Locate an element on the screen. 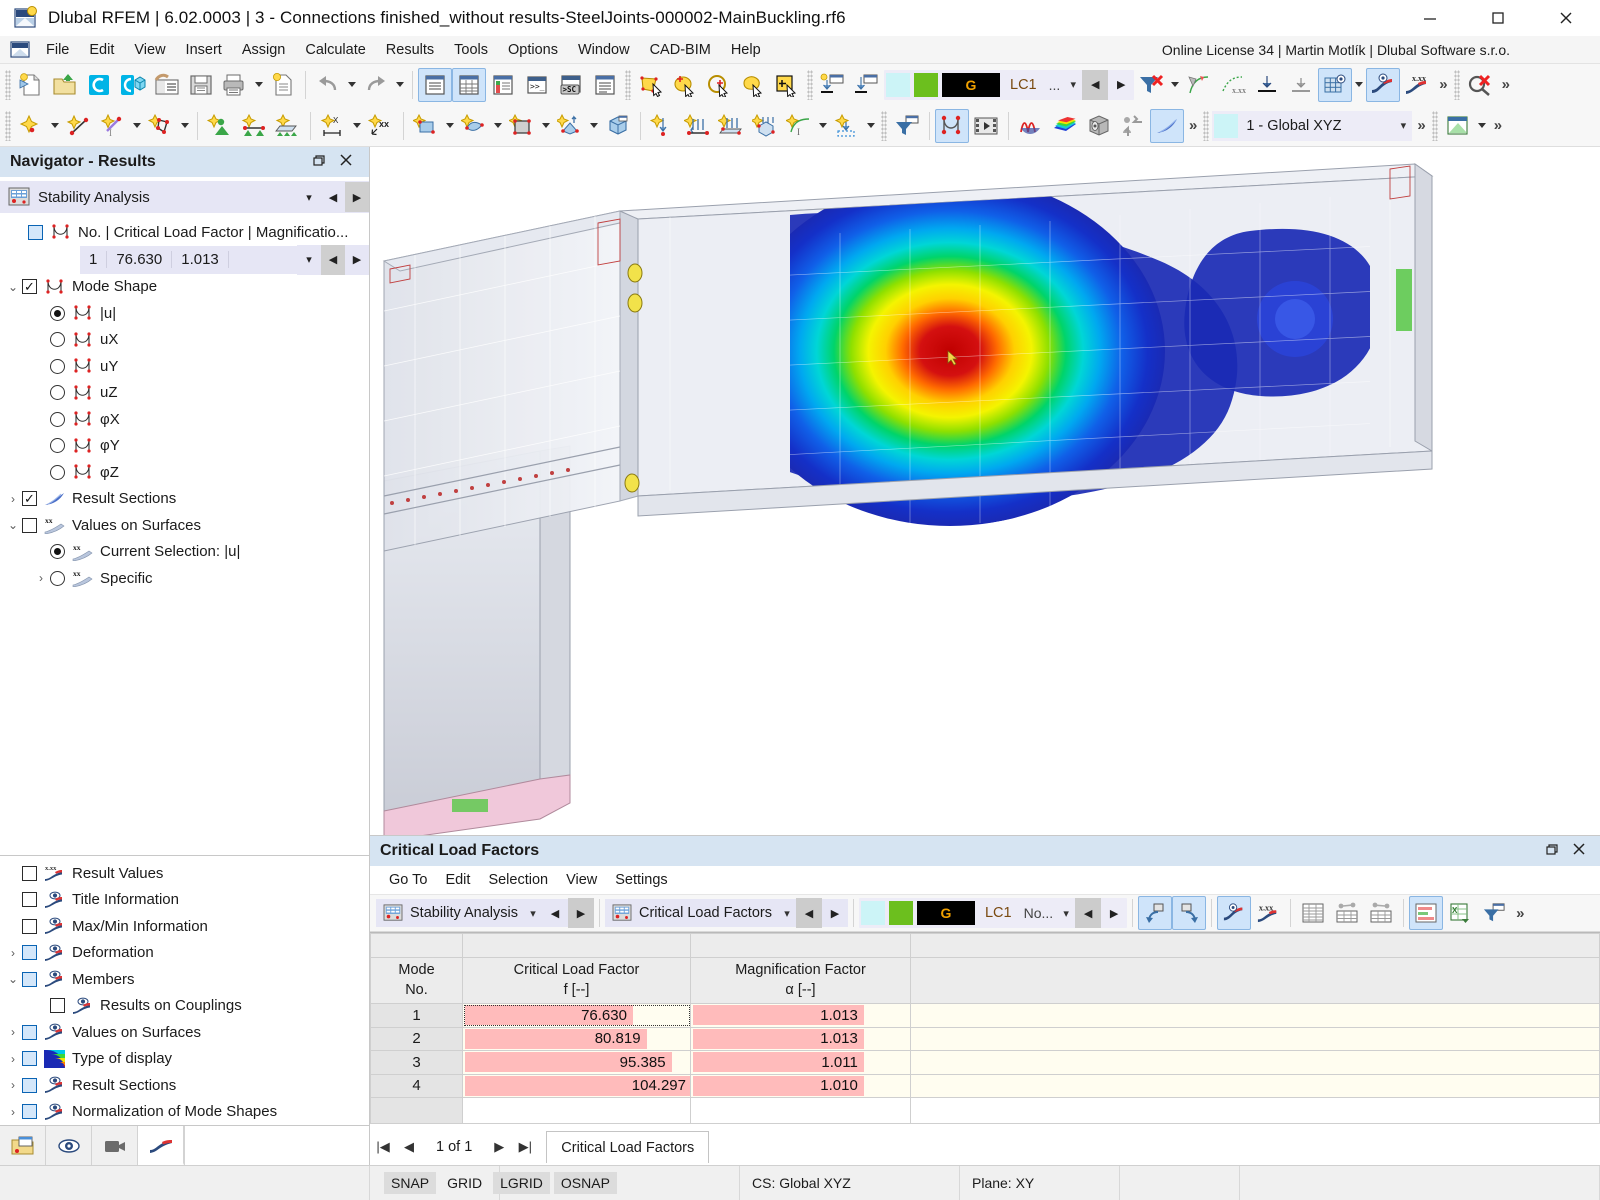  rfem-model-button is located at coordinates (133, 85).